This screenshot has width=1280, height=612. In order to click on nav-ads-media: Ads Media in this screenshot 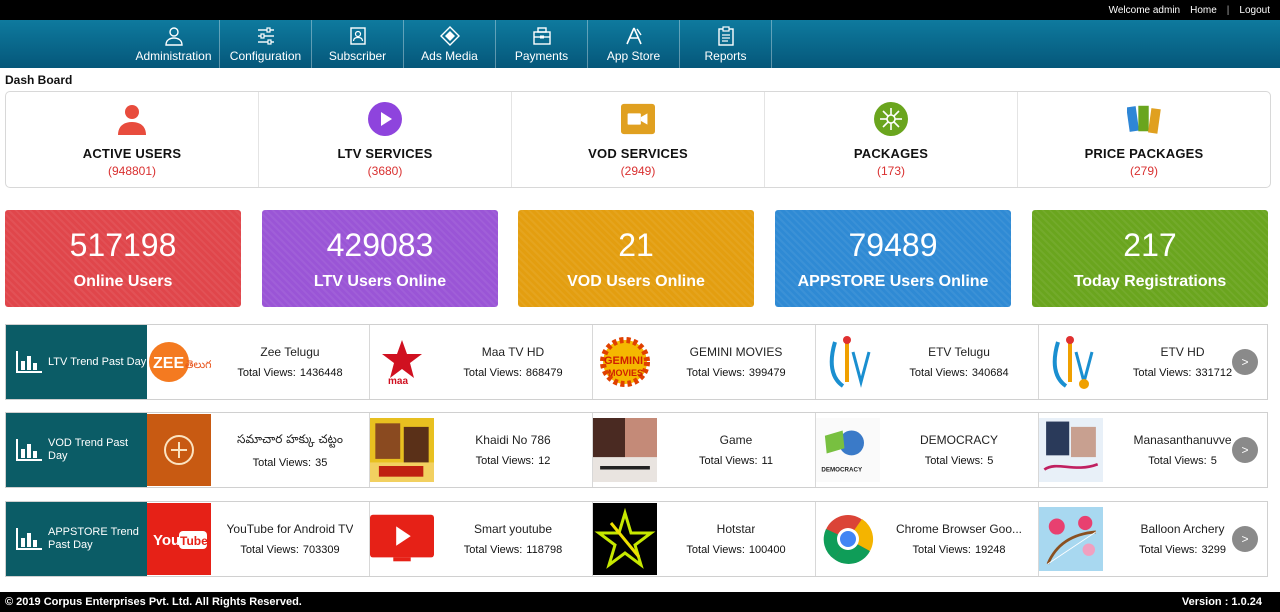, I will do `click(450, 44)`.